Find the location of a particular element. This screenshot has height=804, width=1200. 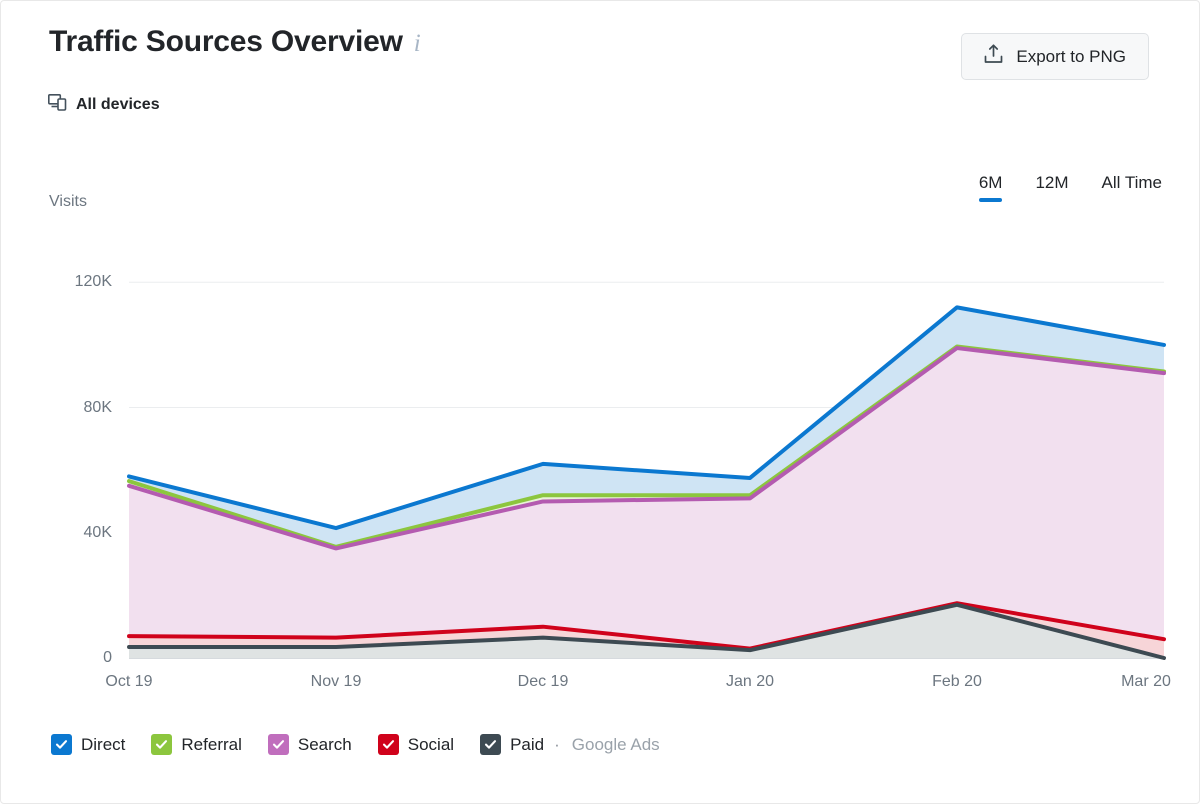

legend-item-paid: Paid is located at coordinates (512, 744).